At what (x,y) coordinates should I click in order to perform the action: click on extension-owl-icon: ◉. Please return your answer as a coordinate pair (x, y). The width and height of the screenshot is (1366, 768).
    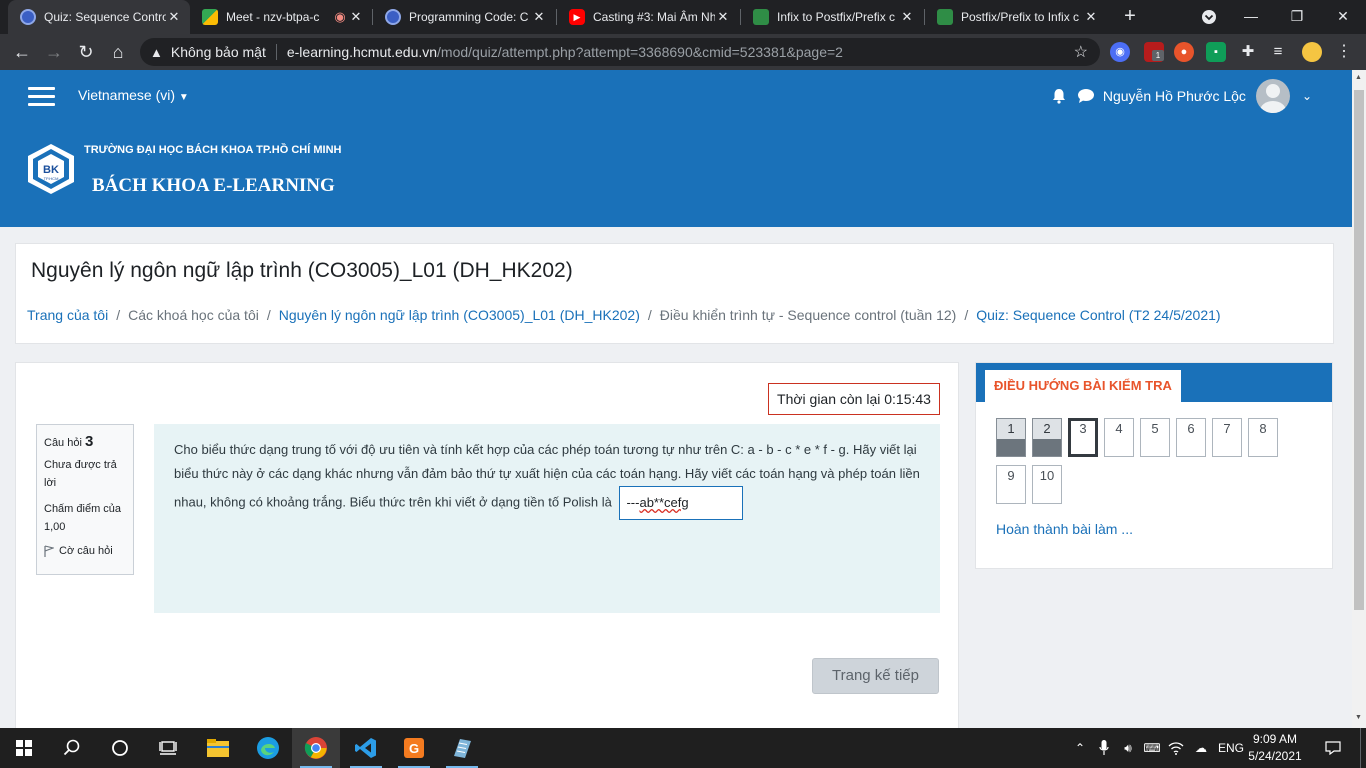
    Looking at the image, I should click on (1120, 52).